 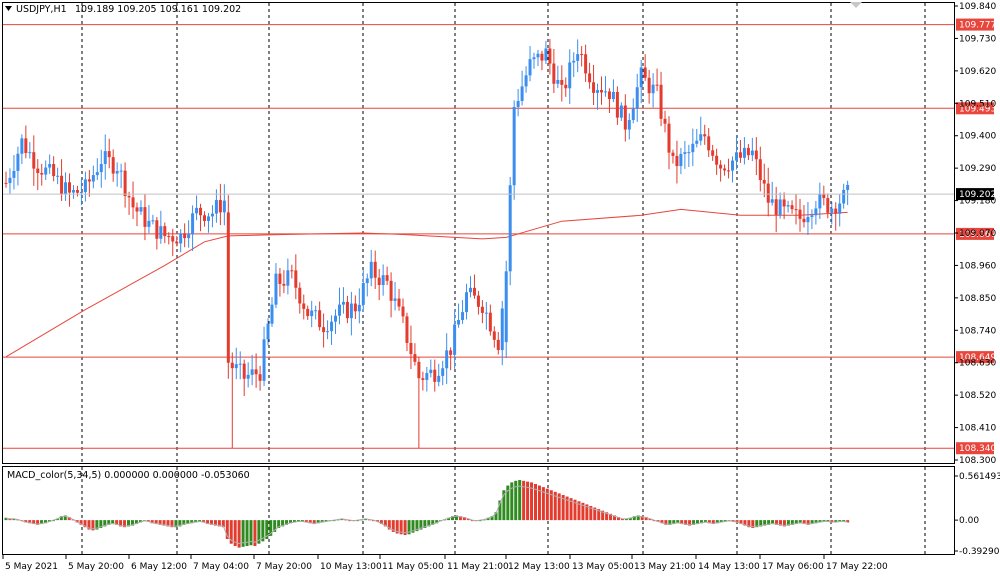 I want to click on triangle-down-icon, so click(x=8, y=8).